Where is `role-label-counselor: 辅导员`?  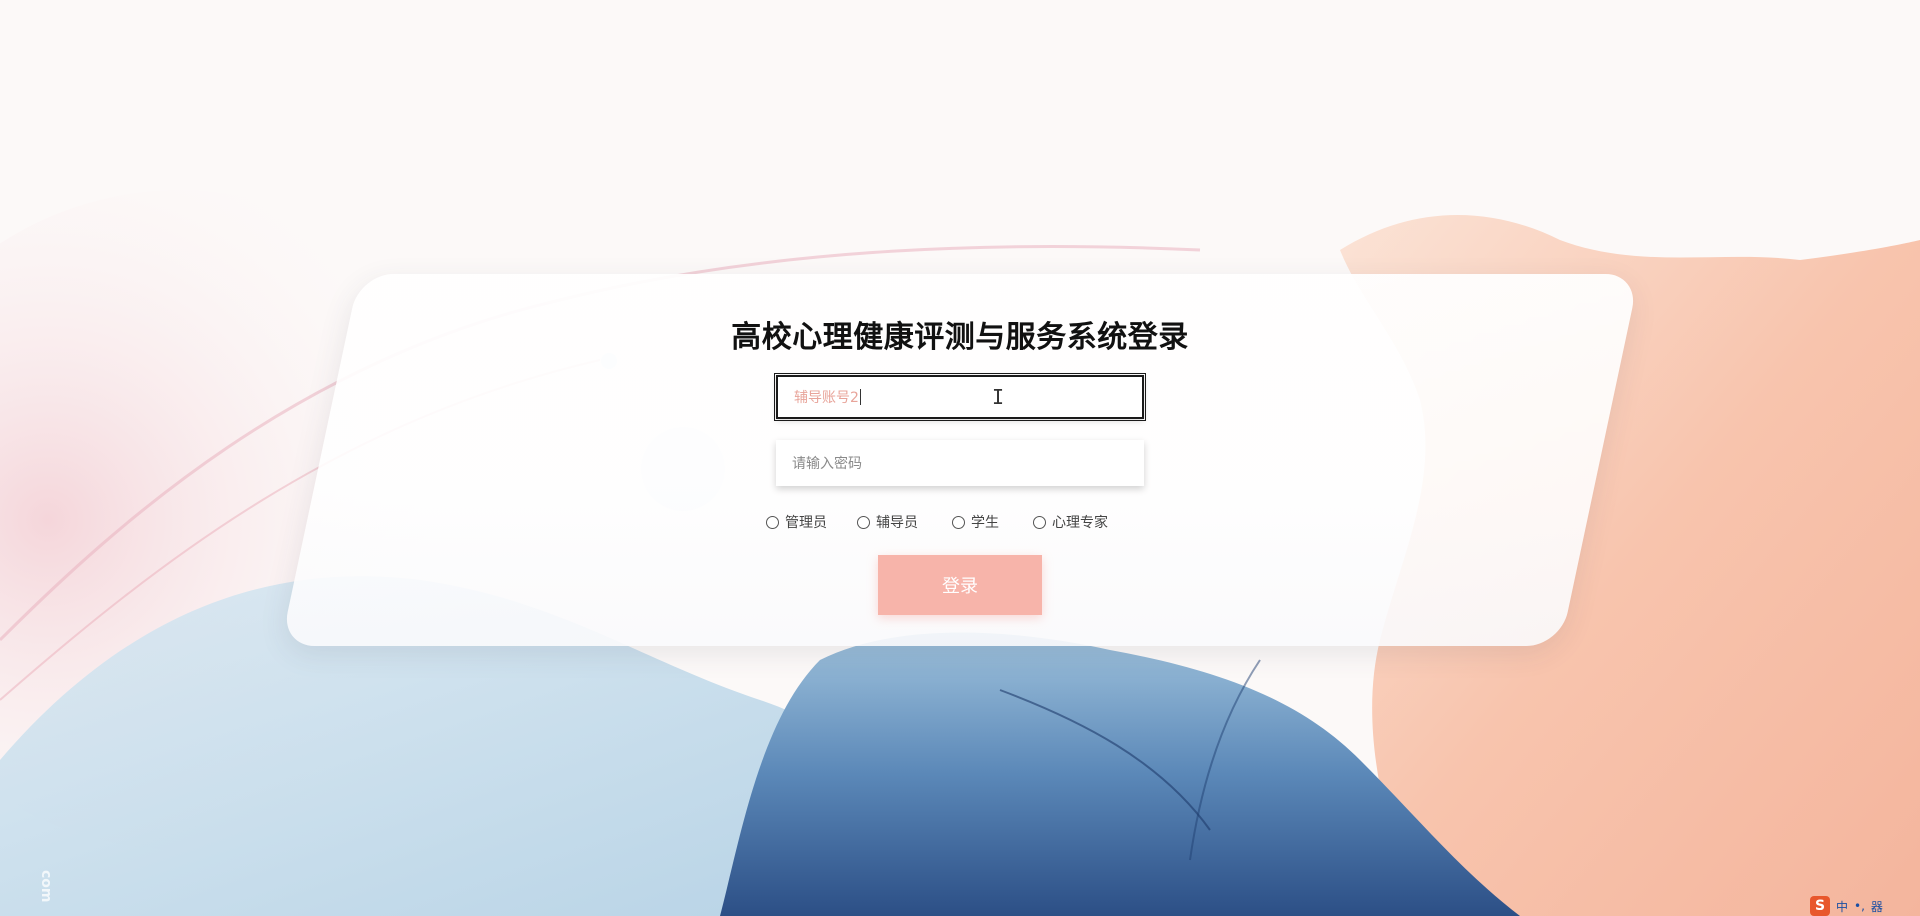
role-label-counselor: 辅导员 is located at coordinates (897, 523).